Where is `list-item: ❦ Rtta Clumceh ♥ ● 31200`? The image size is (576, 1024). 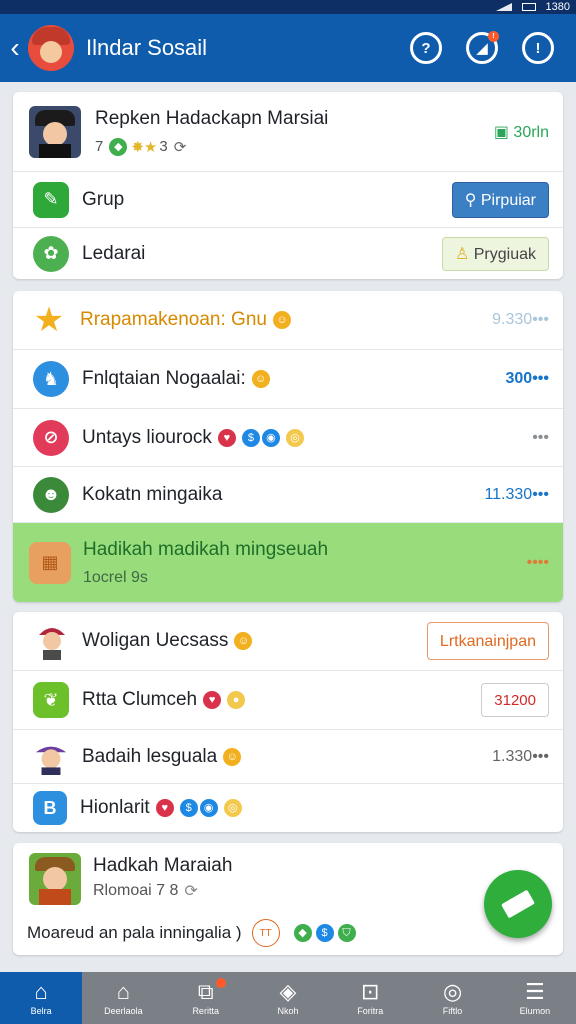 list-item: ❦ Rtta Clumceh ♥ ● 31200 is located at coordinates (288, 700).